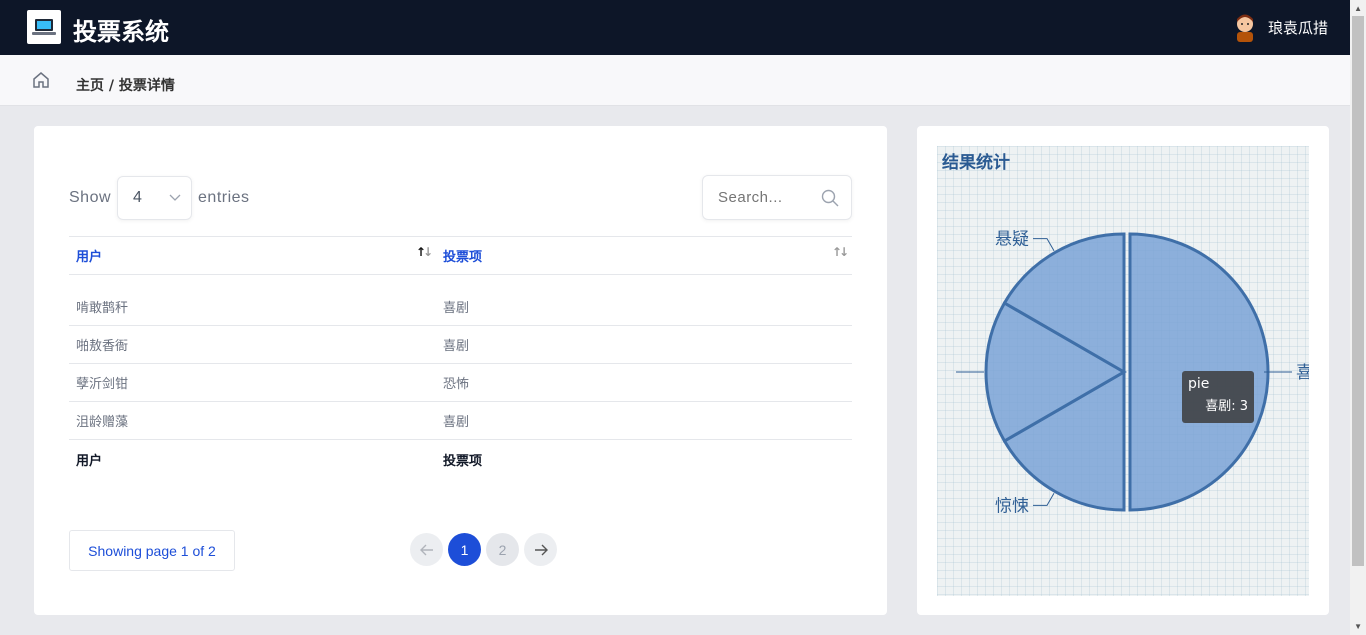 This screenshot has height=635, width=1366. Describe the element at coordinates (1297, 27) in the screenshot. I see `username: 琅袁瓜措` at that location.